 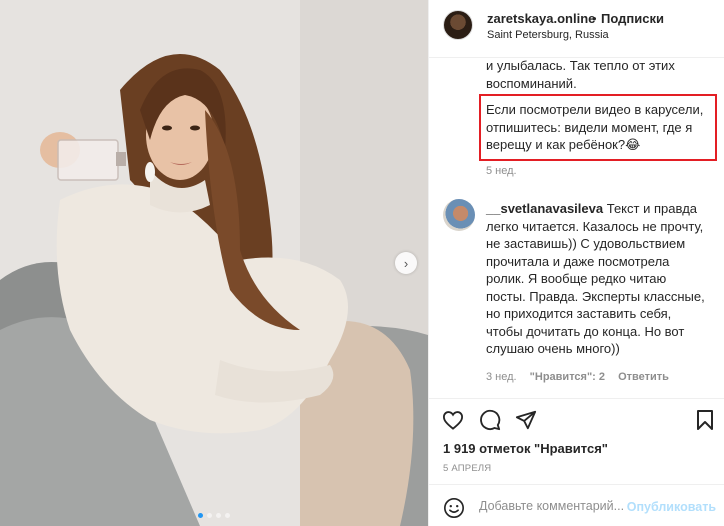 I want to click on caption-age: 5 нед., so click(x=501, y=171).